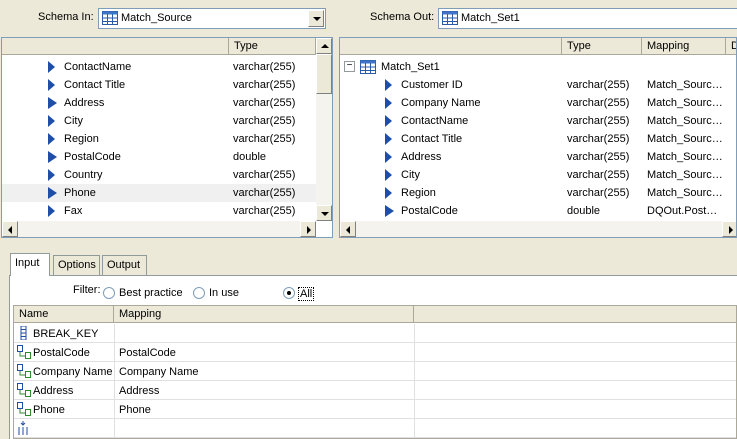  What do you see at coordinates (212, 18) in the screenshot?
I see `schema-in-select: Match_Source` at bounding box center [212, 18].